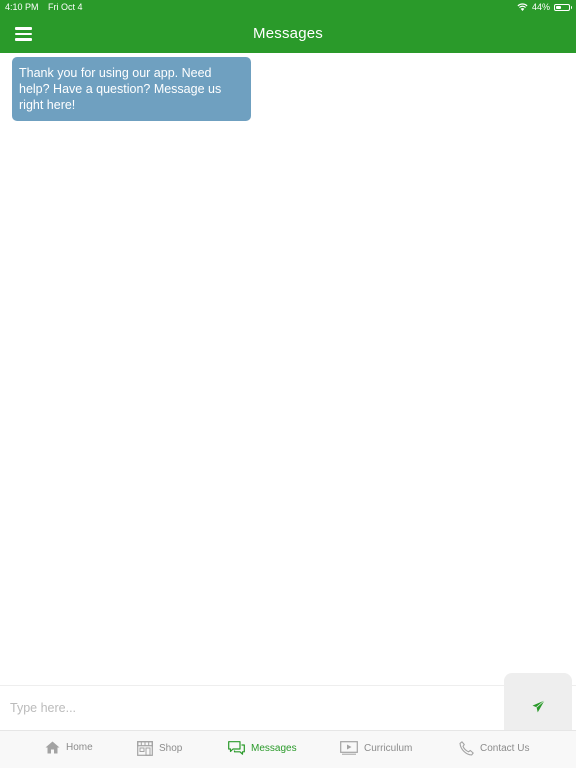 The image size is (576, 768). I want to click on tab-bar: Home Shop Messages Curriculum Contact Us, so click(288, 749).